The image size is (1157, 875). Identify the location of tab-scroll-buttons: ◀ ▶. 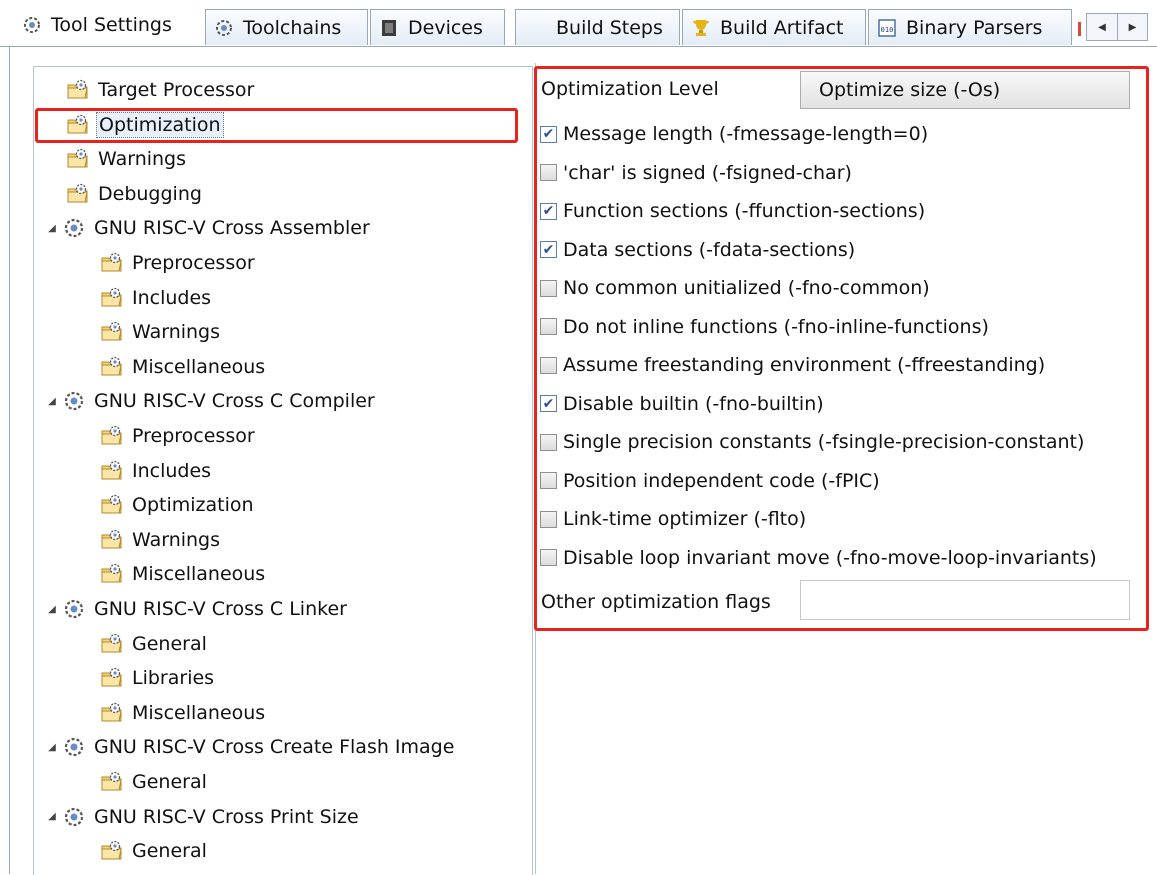
(1117, 27).